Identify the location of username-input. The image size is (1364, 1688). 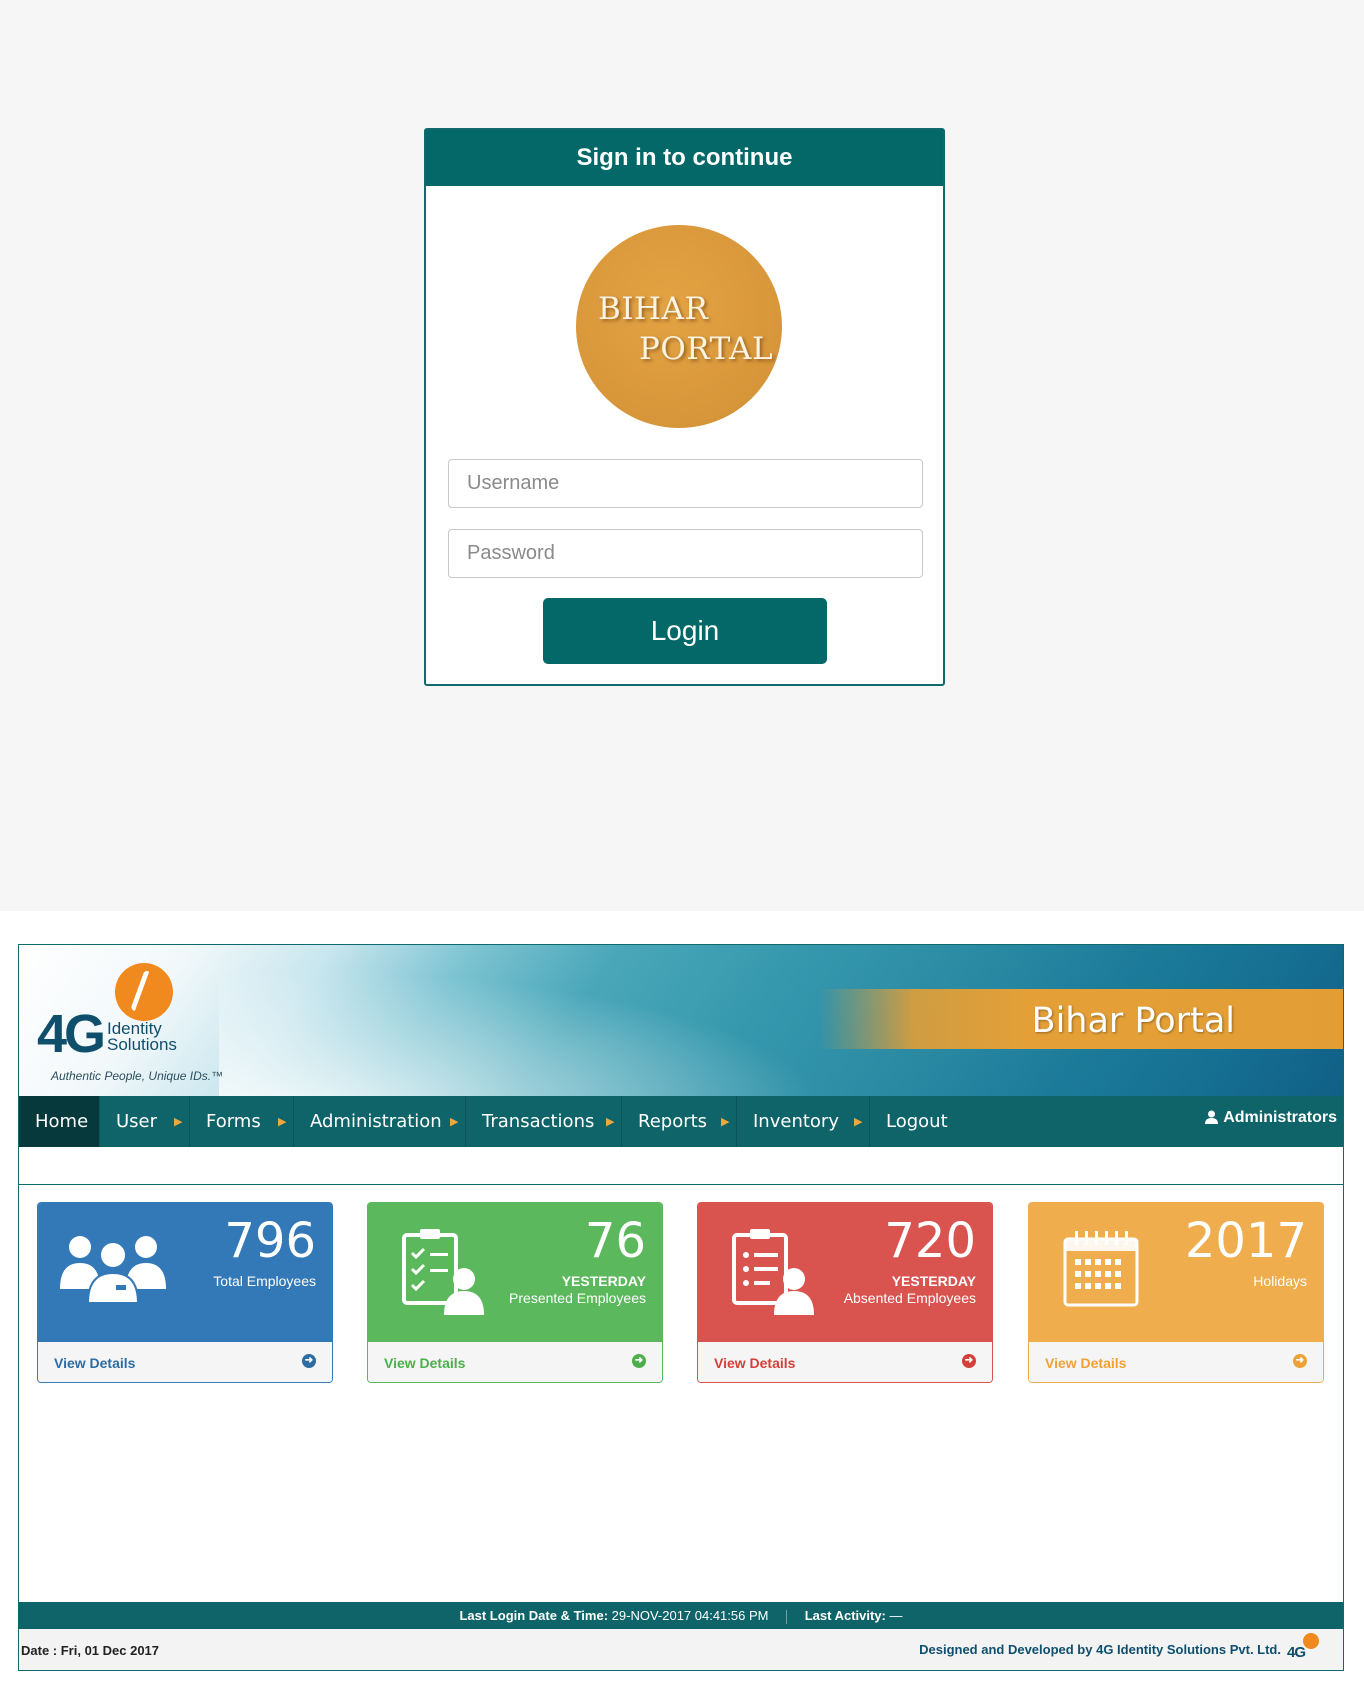
(685, 483).